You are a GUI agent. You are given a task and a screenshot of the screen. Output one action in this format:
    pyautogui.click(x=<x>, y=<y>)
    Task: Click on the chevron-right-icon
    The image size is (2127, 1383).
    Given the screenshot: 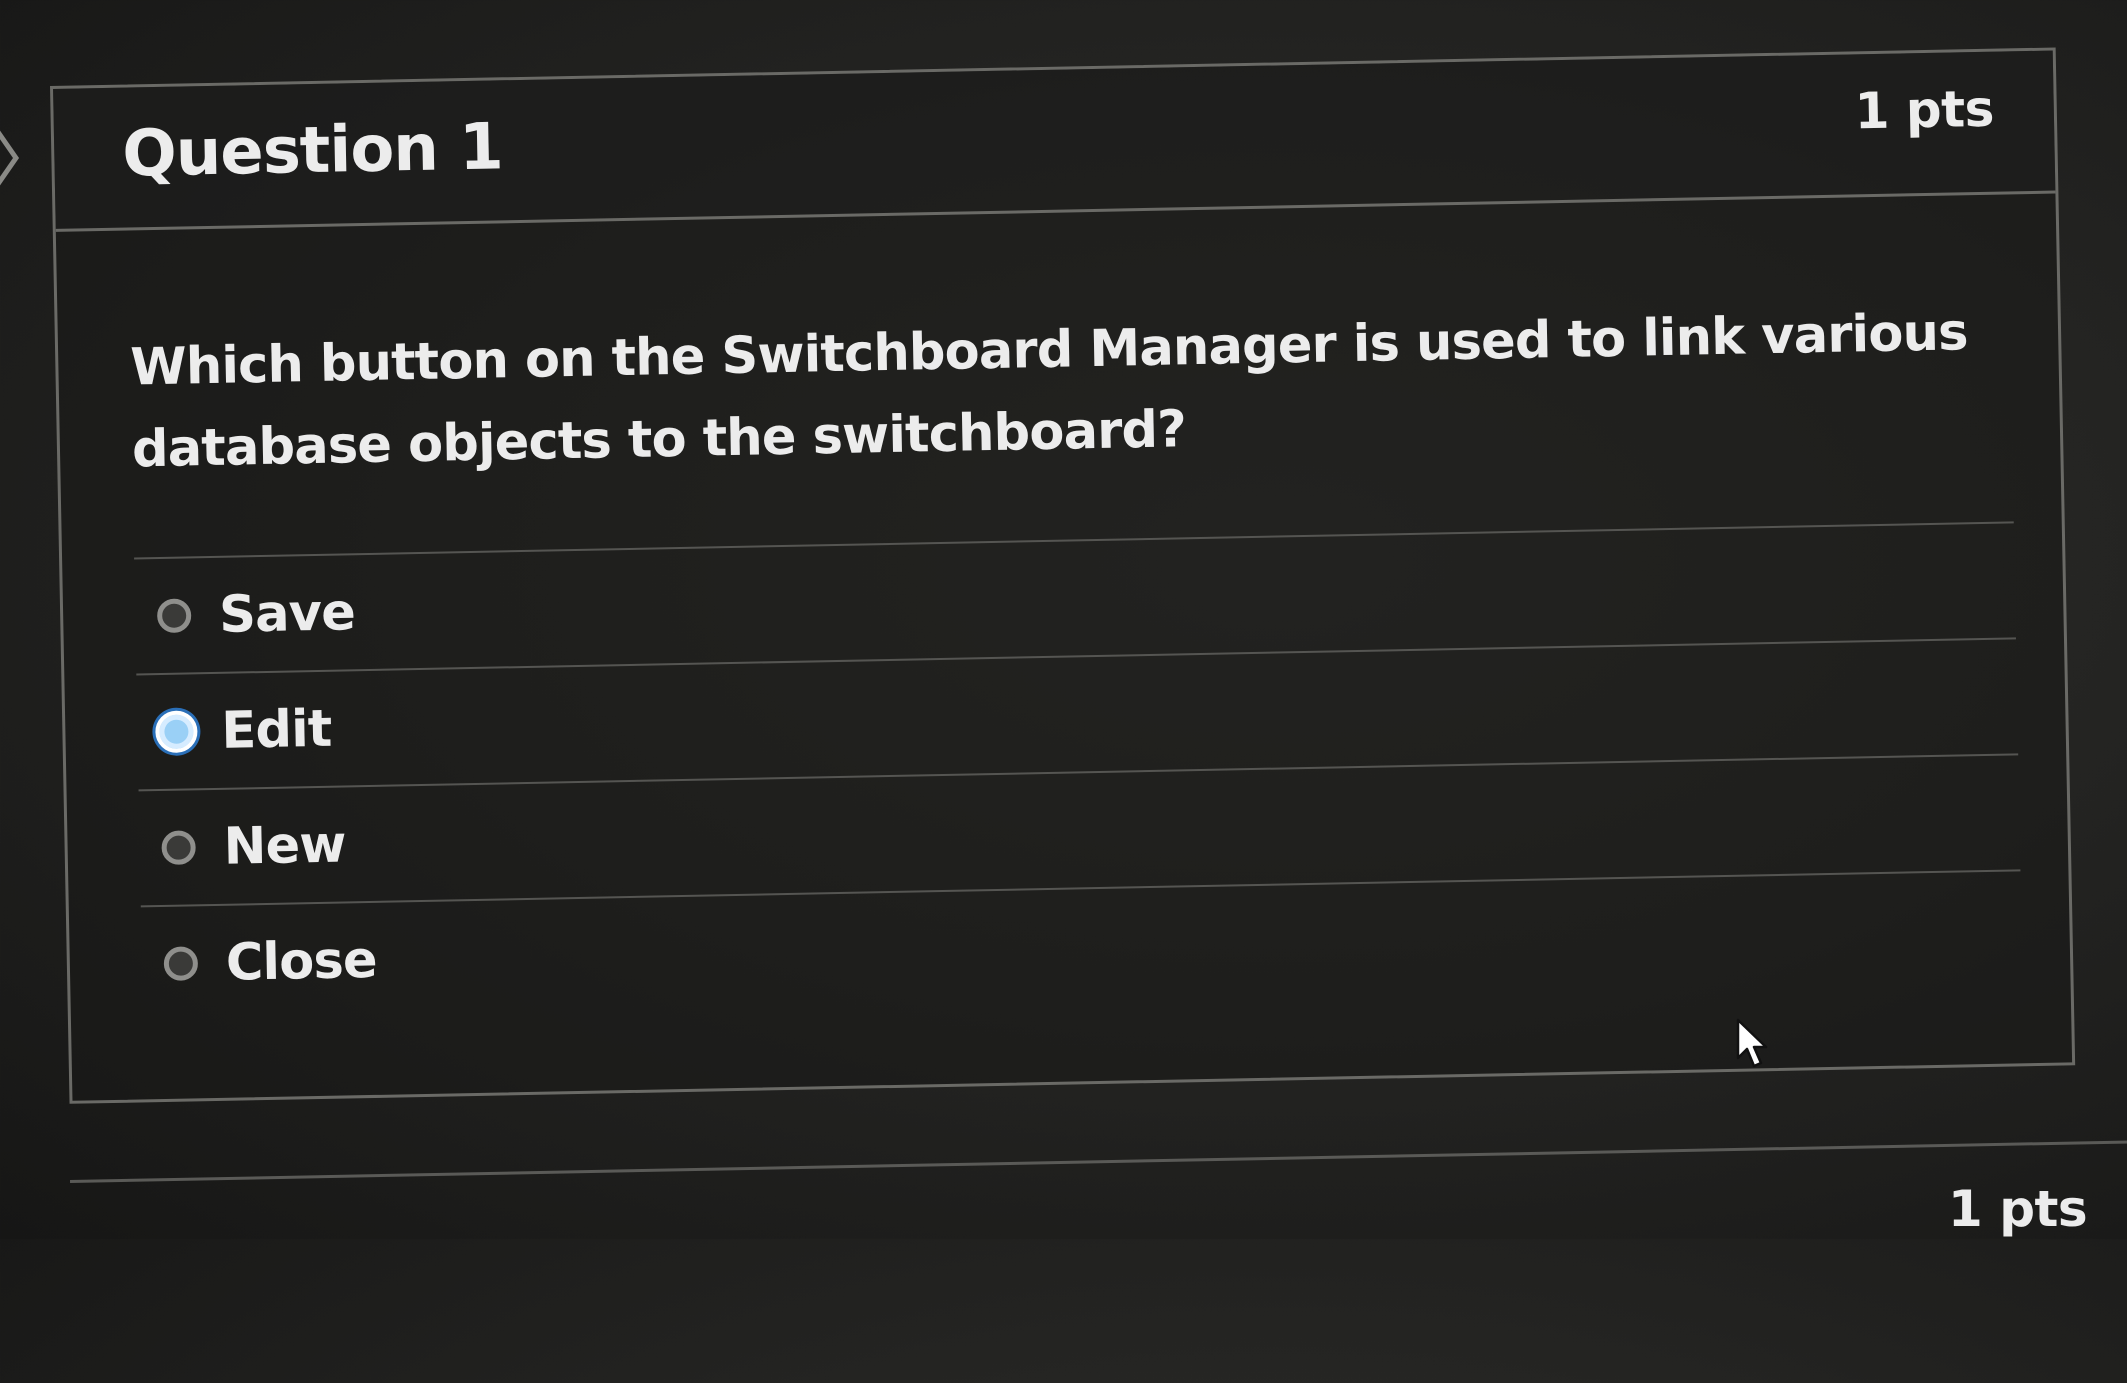 What is the action you would take?
    pyautogui.click(x=10, y=158)
    